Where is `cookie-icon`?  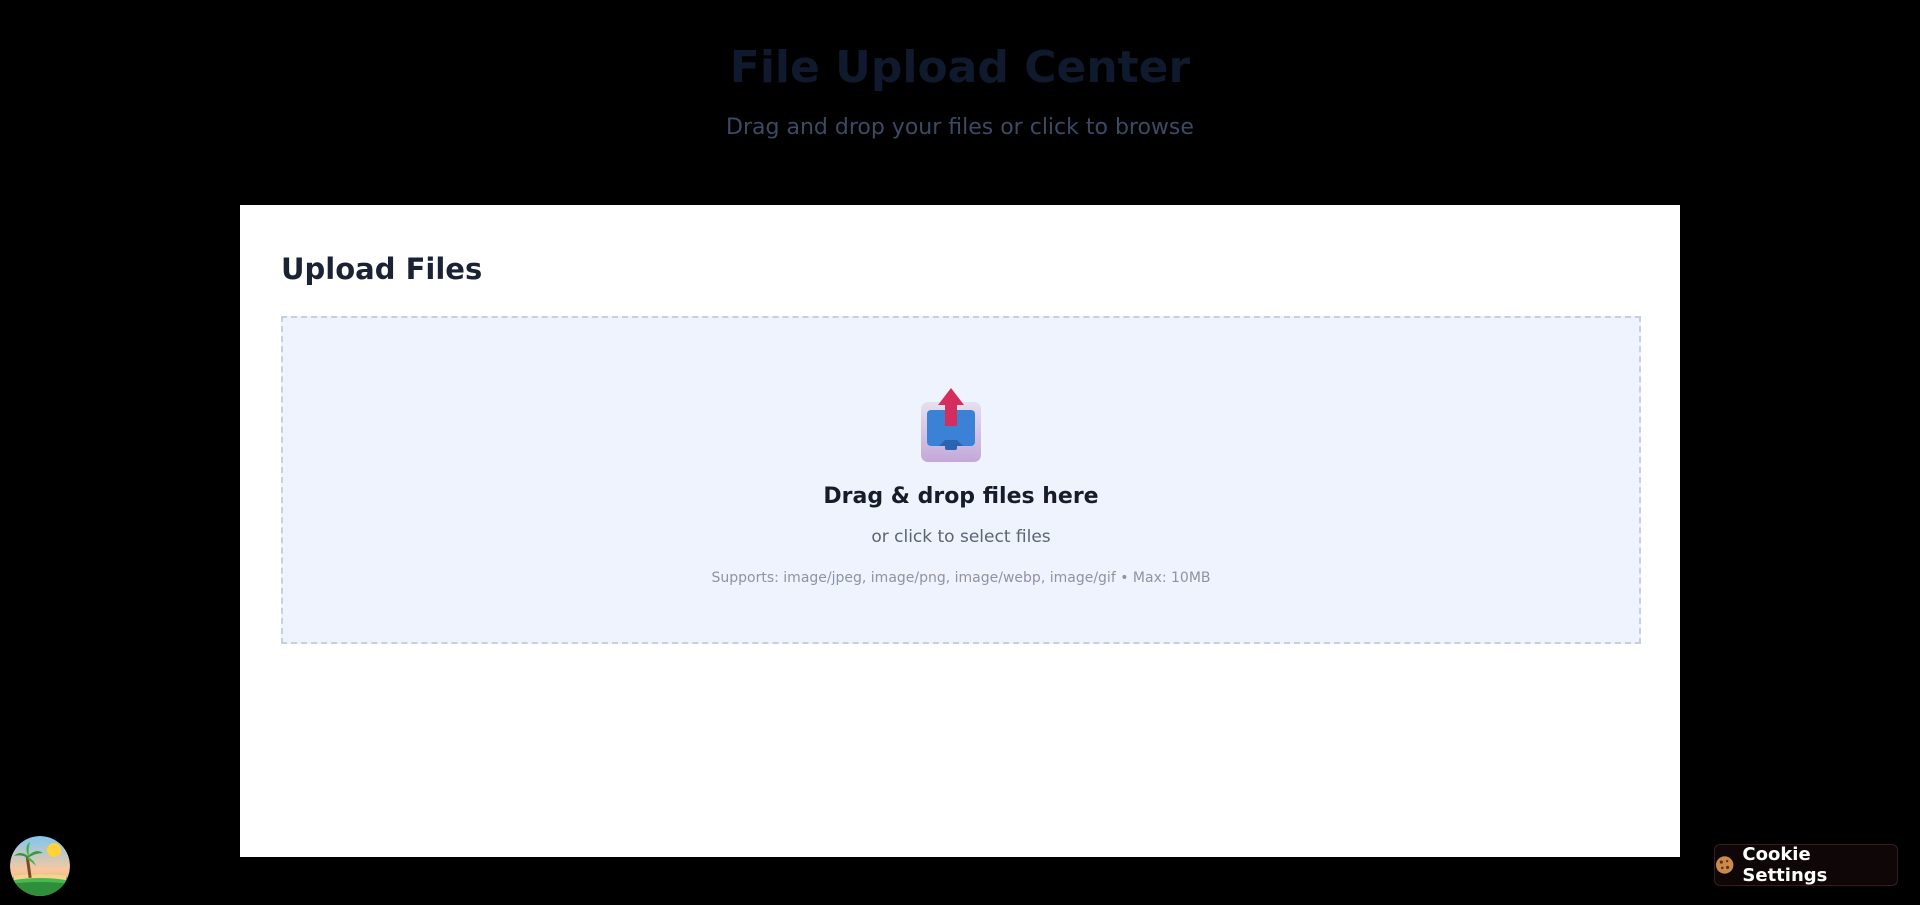
cookie-icon is located at coordinates (1724, 865).